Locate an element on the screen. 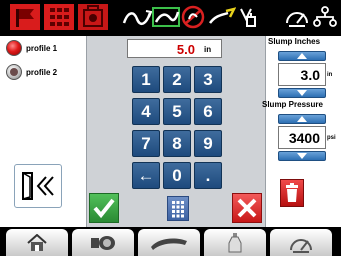 The width and height of the screenshot is (341, 256). slump-inches-up-button is located at coordinates (302, 56).